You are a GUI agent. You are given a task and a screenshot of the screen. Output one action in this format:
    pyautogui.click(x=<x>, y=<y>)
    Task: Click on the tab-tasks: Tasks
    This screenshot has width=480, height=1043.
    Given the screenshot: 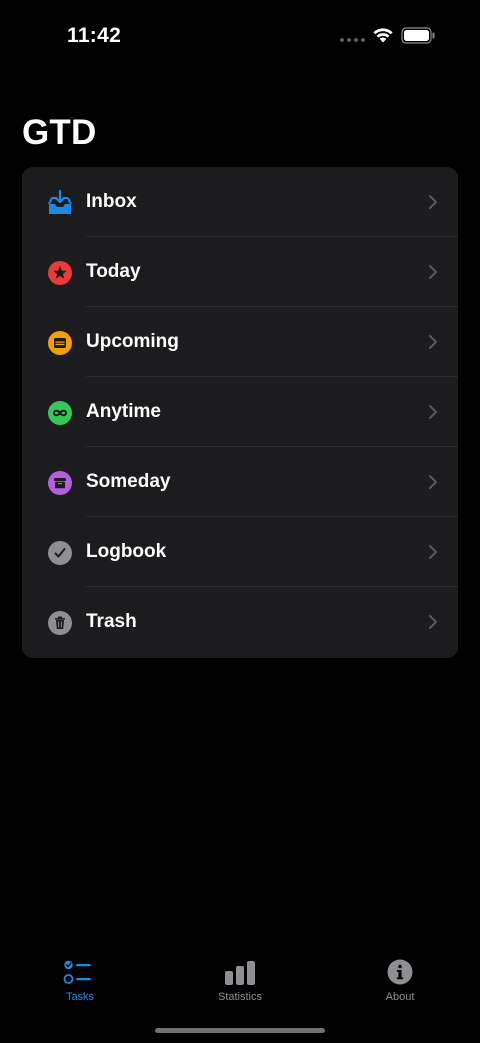 What is the action you would take?
    pyautogui.click(x=80, y=978)
    